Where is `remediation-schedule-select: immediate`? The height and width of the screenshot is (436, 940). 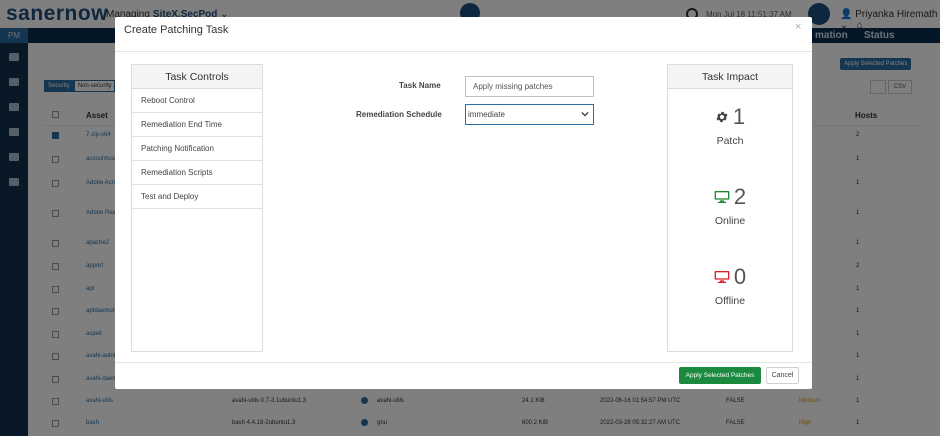 remediation-schedule-select: immediate is located at coordinates (529, 114).